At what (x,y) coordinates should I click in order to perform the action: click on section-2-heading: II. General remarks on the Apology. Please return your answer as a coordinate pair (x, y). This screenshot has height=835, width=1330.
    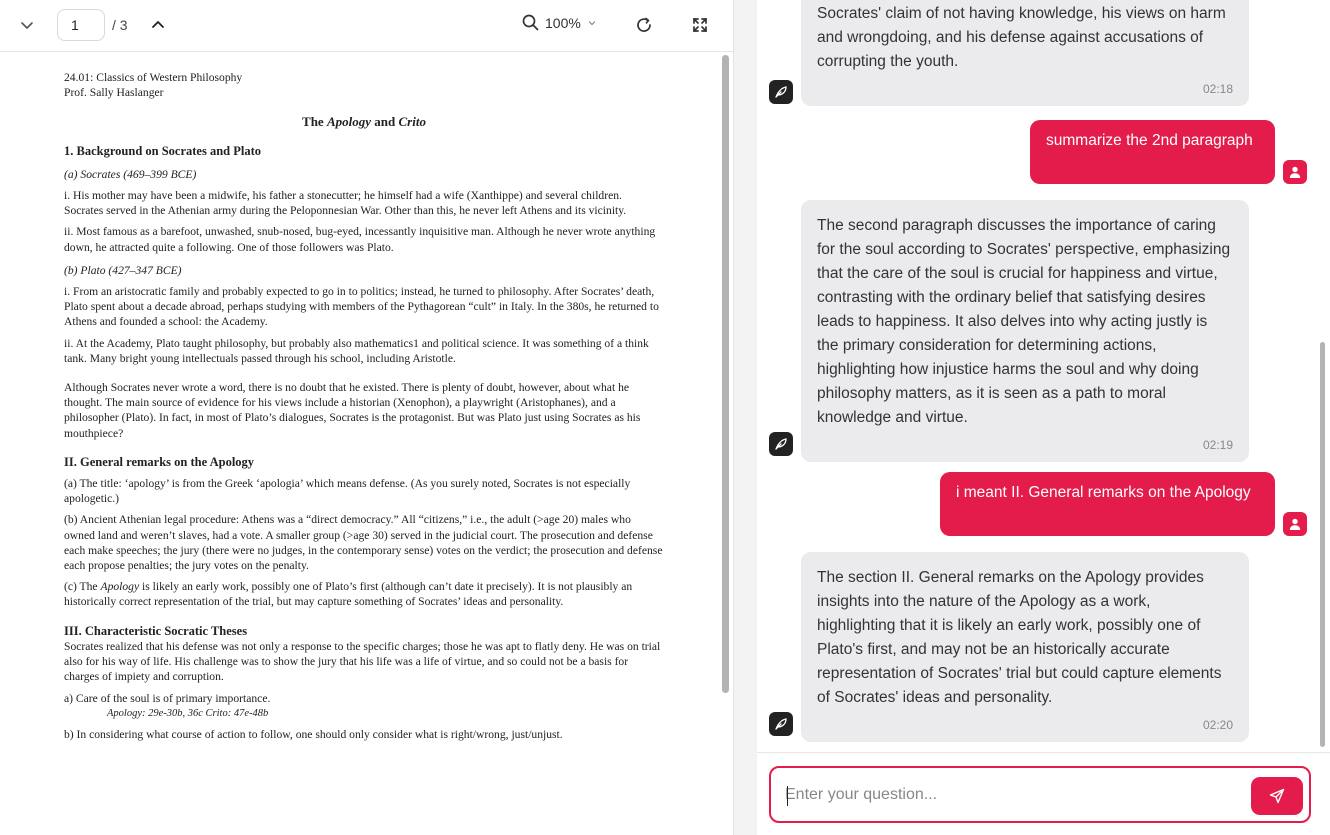
    Looking at the image, I should click on (159, 461).